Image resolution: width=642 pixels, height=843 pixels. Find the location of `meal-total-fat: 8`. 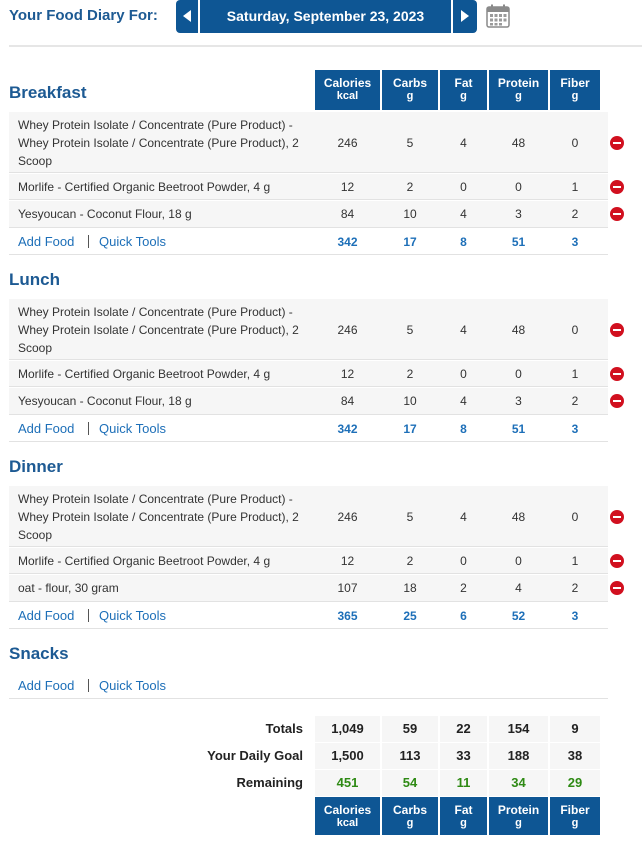

meal-total-fat: 8 is located at coordinates (463, 242).